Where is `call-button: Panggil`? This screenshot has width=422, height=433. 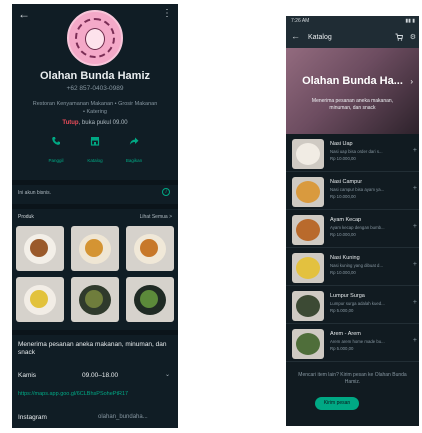
call-button: Panggil is located at coordinates (56, 149).